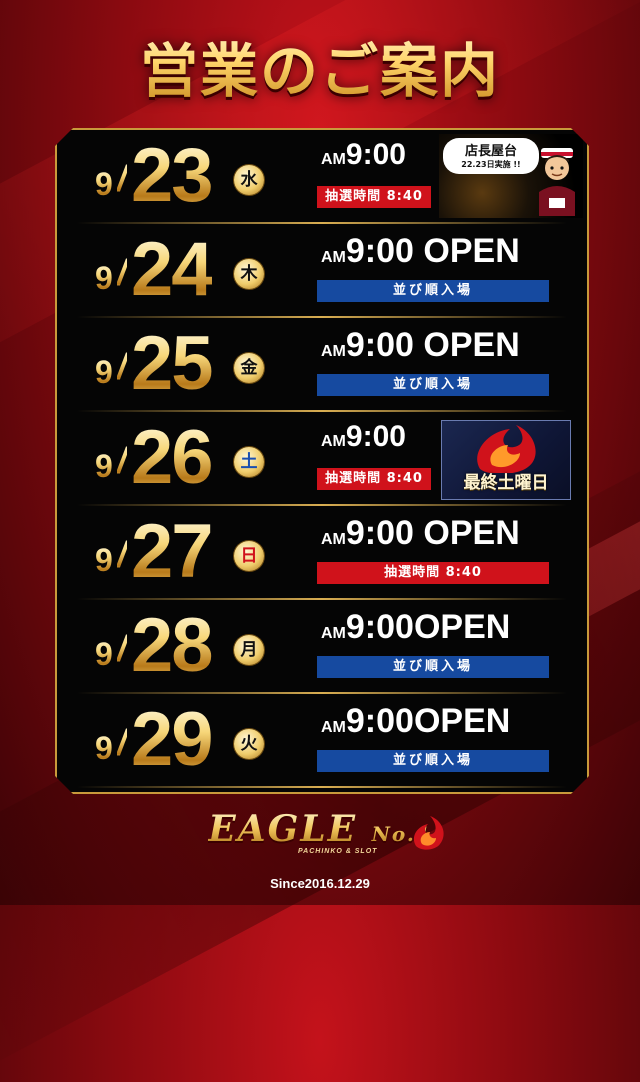 The image size is (640, 1082). I want to click on logo-wordmark: EAGLE No.1, so click(320, 829).